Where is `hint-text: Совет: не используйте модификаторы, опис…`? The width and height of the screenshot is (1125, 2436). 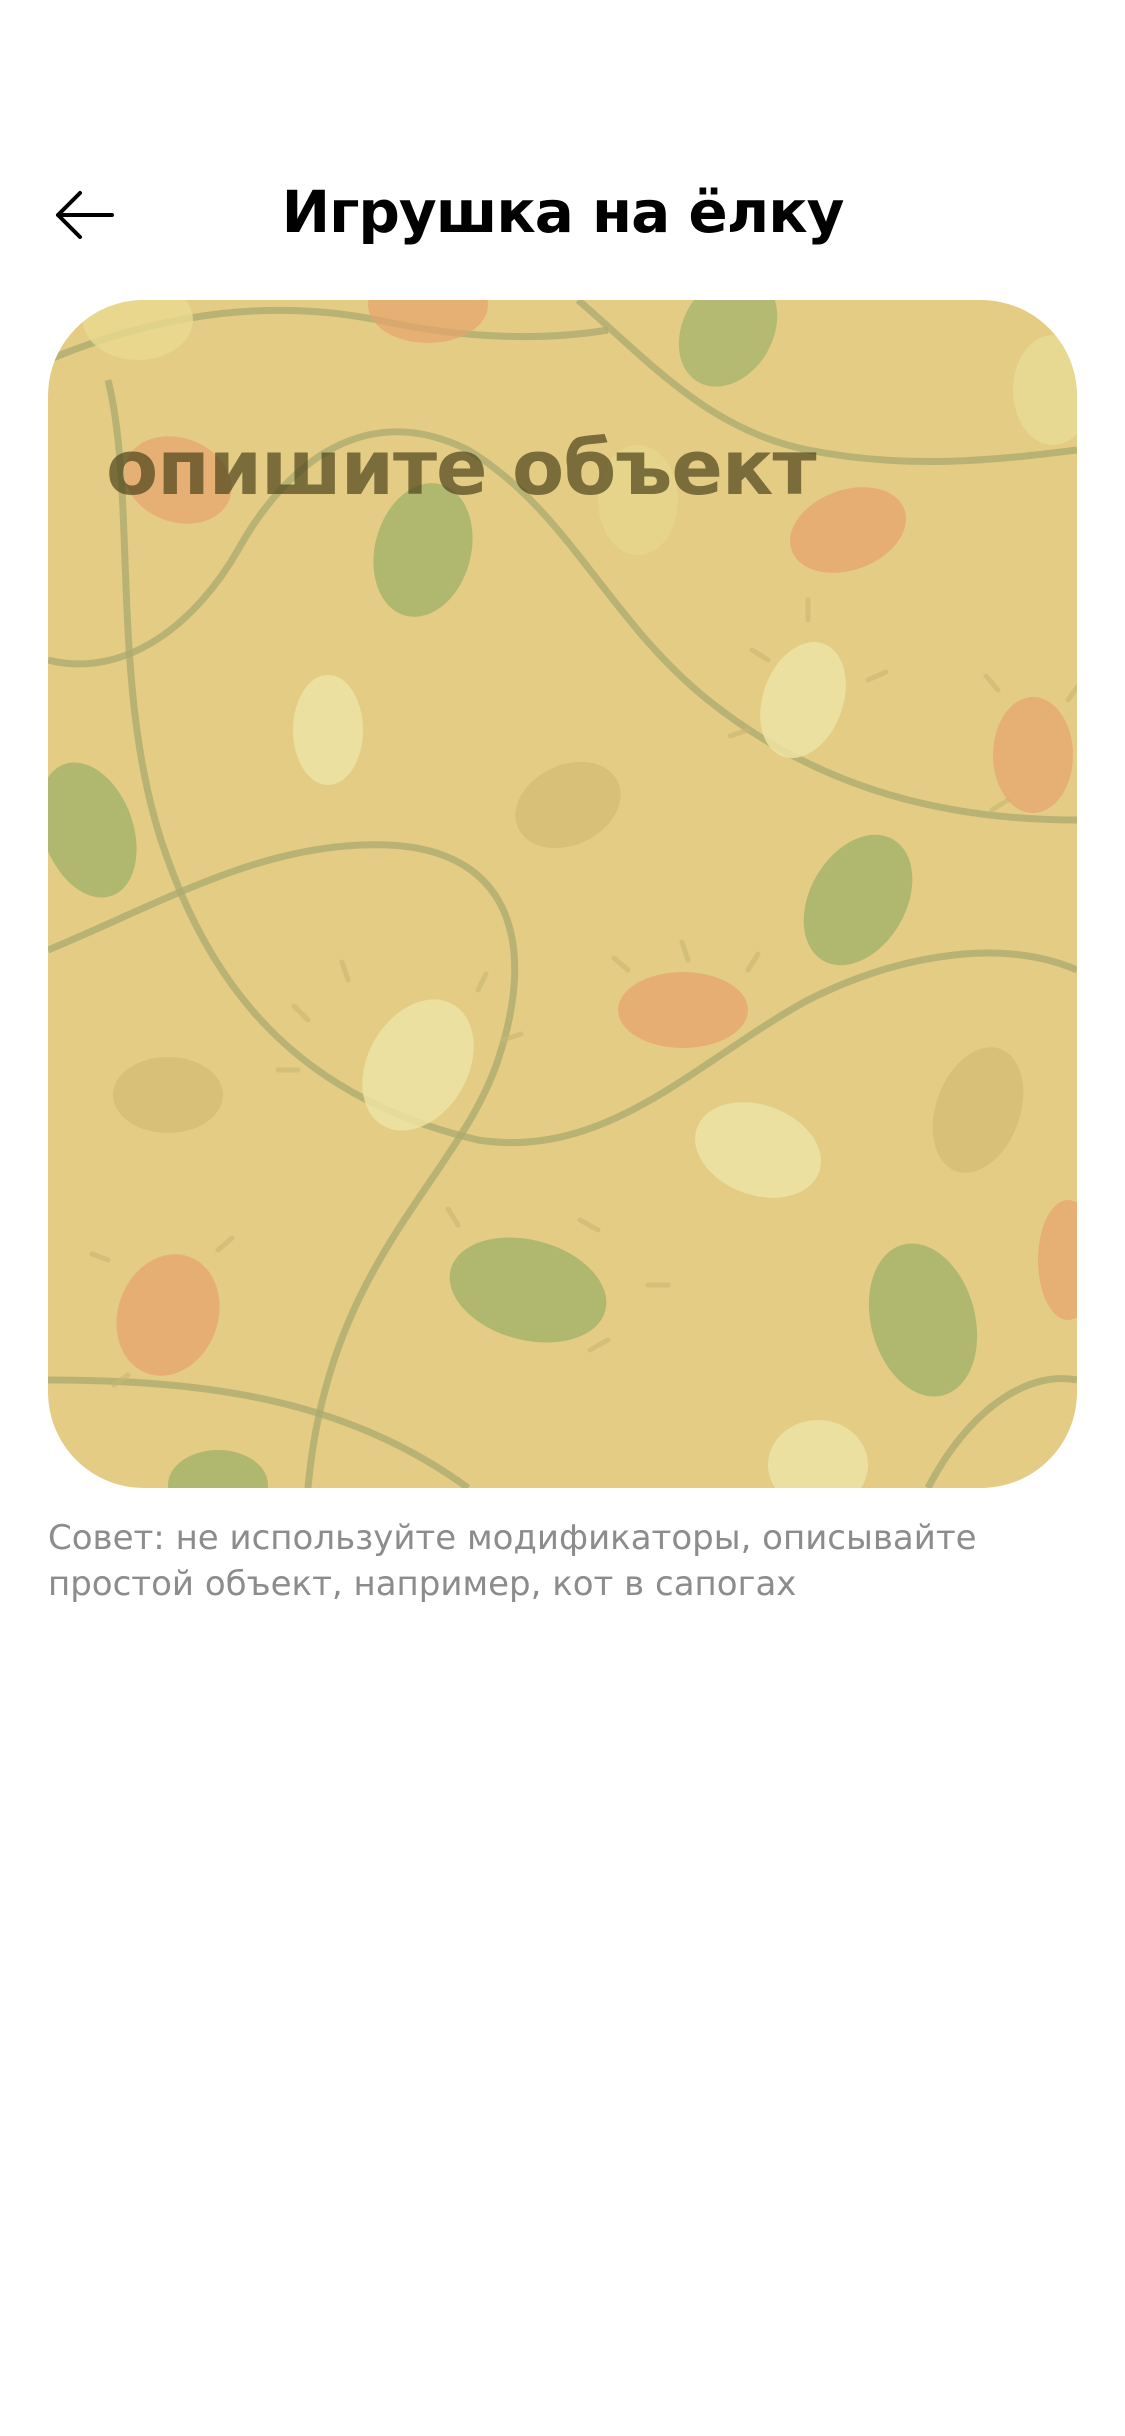 hint-text: Совет: не используйте модификаторы, опис… is located at coordinates (512, 1561).